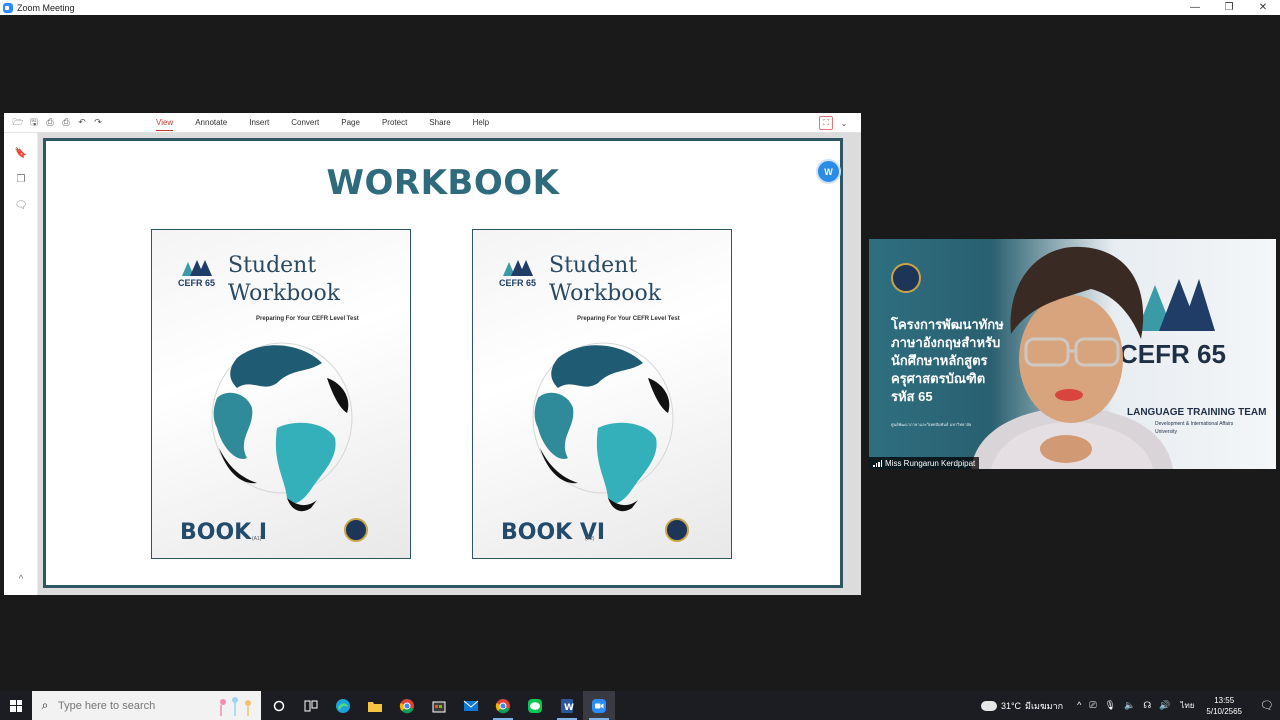  Describe the element at coordinates (1092, 705) in the screenshot. I see `device-icon: ⎚` at that location.